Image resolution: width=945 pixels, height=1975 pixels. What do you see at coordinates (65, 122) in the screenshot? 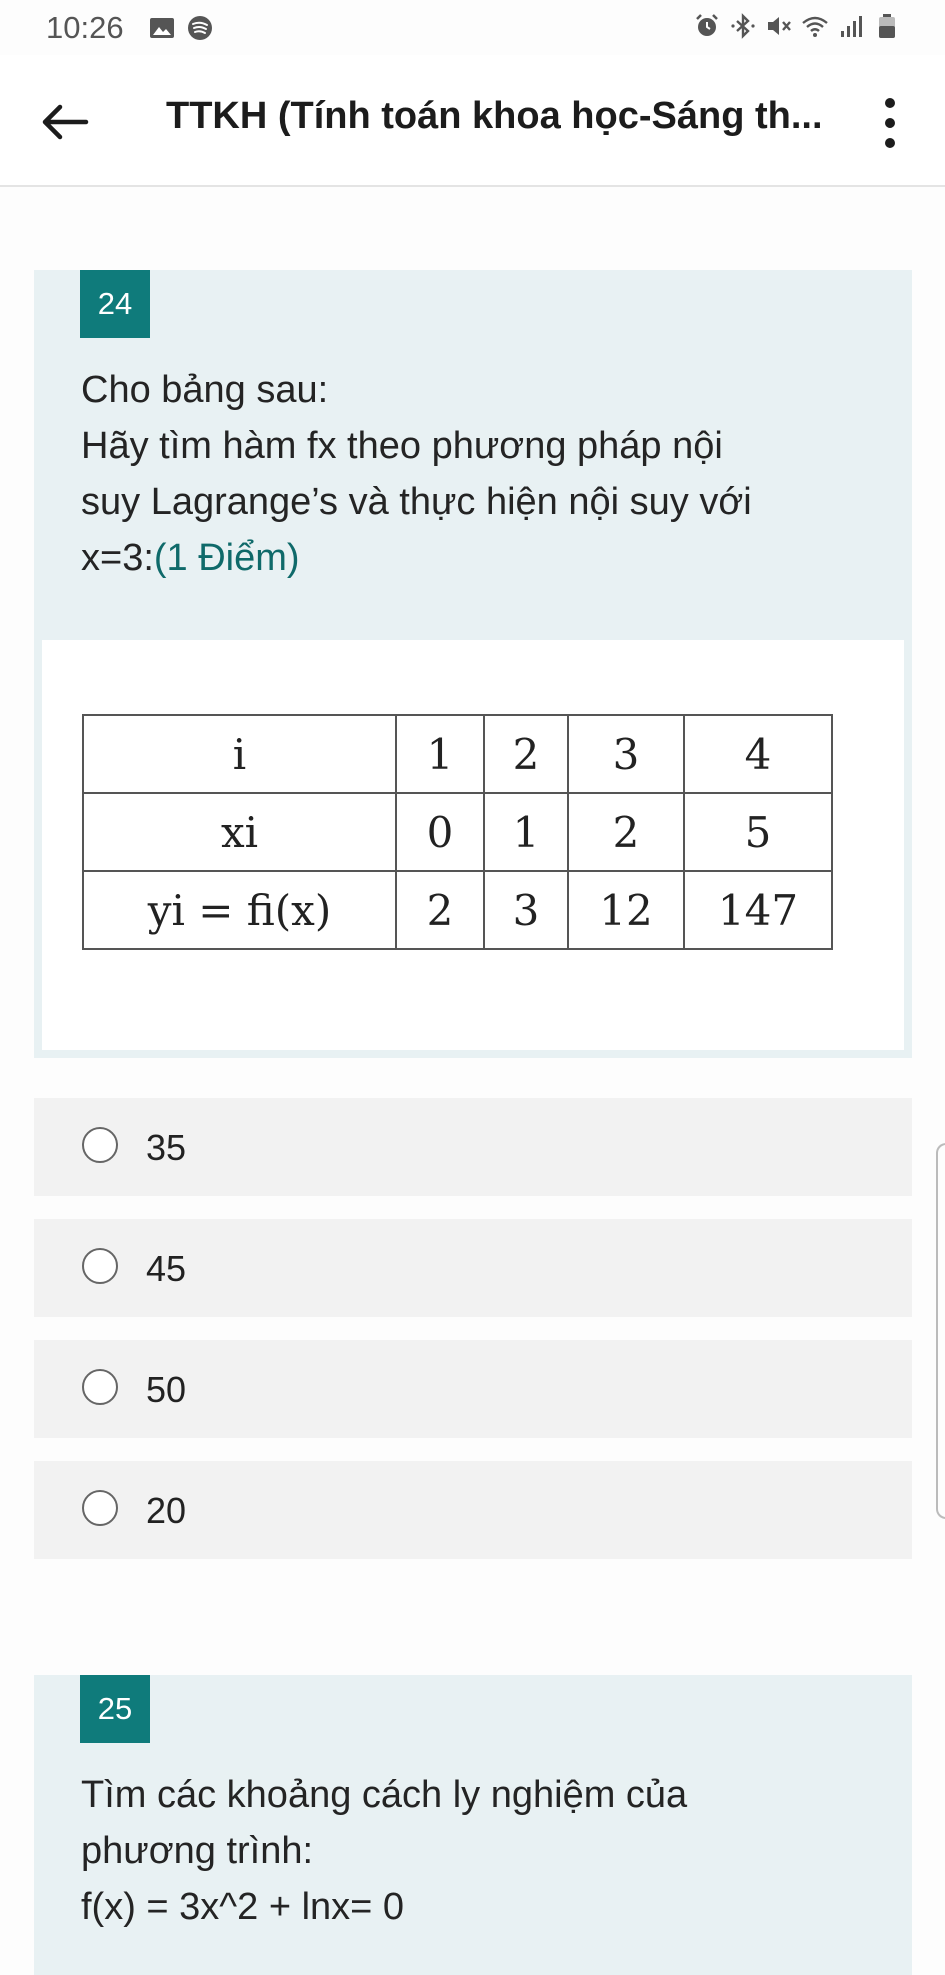
I see `back-arrow-icon` at bounding box center [65, 122].